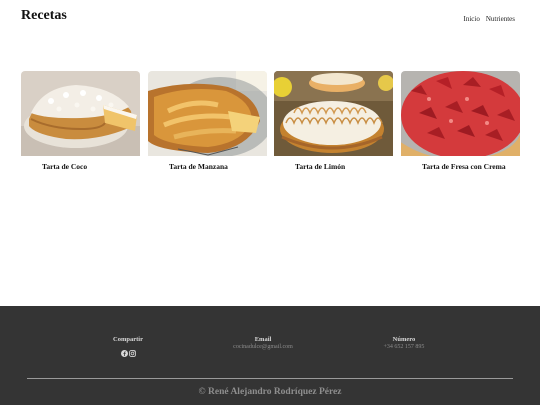 The width and height of the screenshot is (540, 405). I want to click on strawberry-cream-tart-image, so click(460, 113).